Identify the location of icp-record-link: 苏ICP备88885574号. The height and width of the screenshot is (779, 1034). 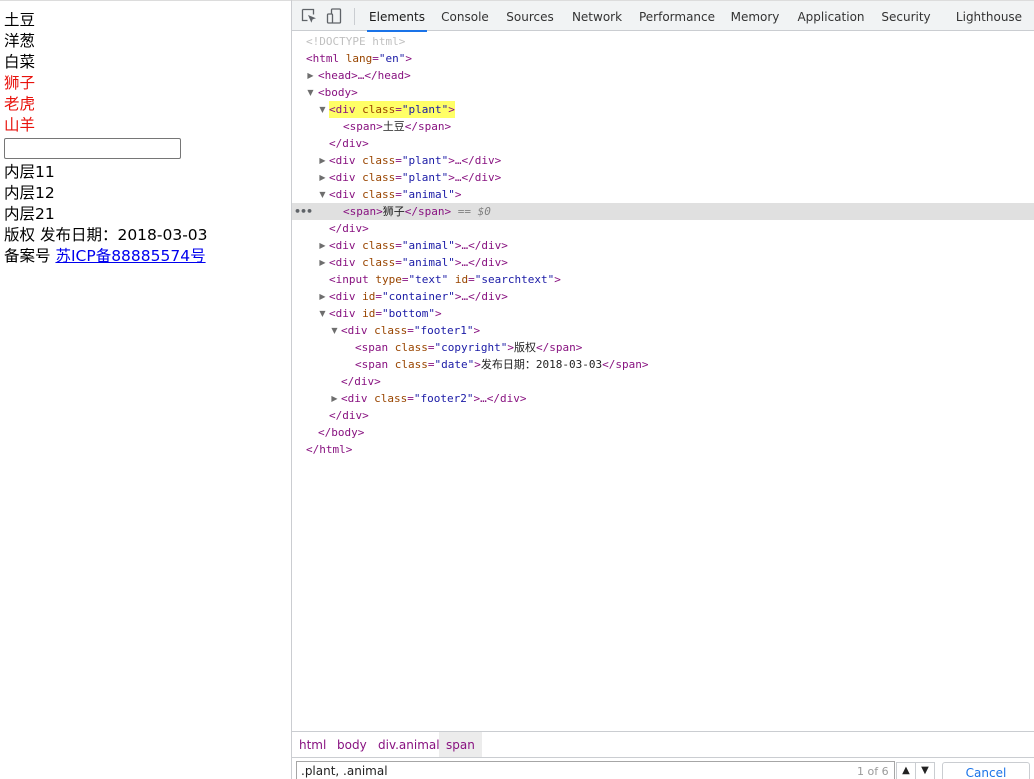
(130, 256).